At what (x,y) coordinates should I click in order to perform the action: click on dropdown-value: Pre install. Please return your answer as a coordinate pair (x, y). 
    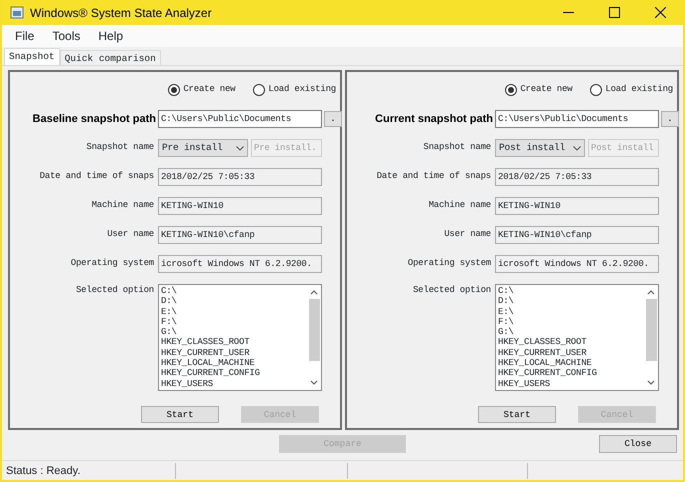
    Looking at the image, I should click on (192, 147).